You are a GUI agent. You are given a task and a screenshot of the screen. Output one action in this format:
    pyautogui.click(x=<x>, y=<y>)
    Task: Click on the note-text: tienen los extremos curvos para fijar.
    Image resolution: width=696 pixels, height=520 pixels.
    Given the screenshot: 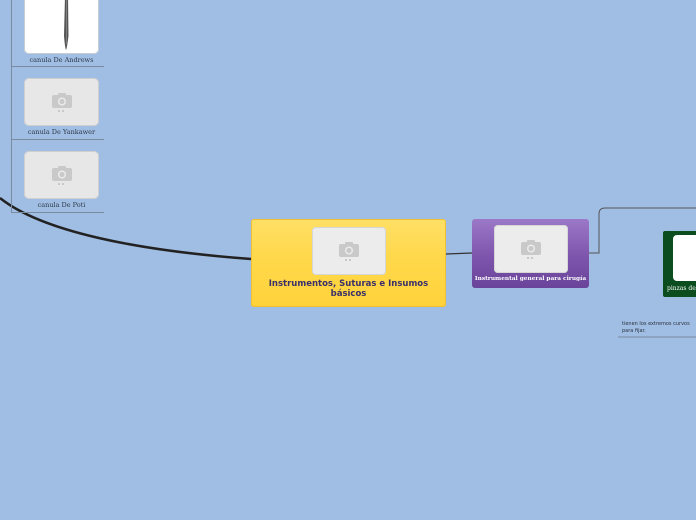 What is the action you would take?
    pyautogui.click(x=656, y=327)
    